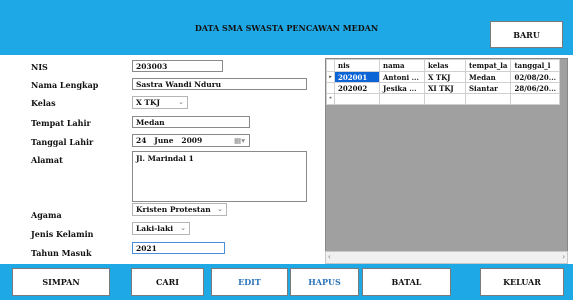 The width and height of the screenshot is (573, 300). I want to click on kelas-value: X TKJ, so click(148, 102).